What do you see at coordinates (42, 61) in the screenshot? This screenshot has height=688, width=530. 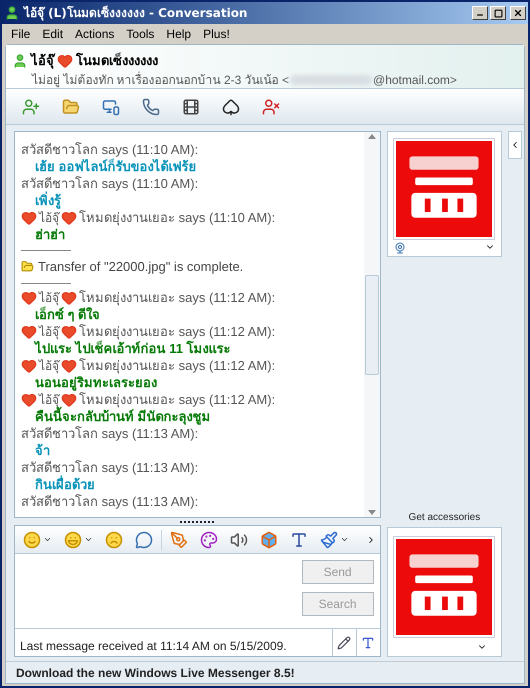 I see `contact-name: ไอ้จุ๊` at bounding box center [42, 61].